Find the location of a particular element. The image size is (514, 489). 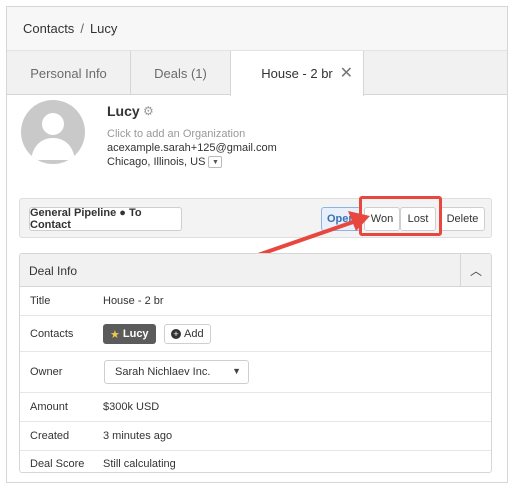

deal-row-title: Title House - 2 br is located at coordinates (255, 301).